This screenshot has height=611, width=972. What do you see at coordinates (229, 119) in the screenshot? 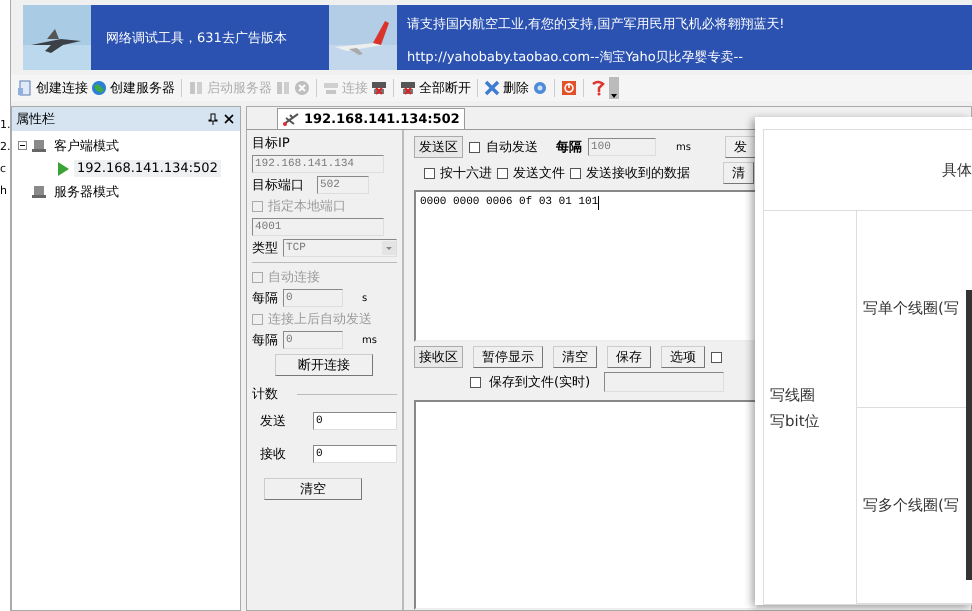
I see `close-icon` at bounding box center [229, 119].